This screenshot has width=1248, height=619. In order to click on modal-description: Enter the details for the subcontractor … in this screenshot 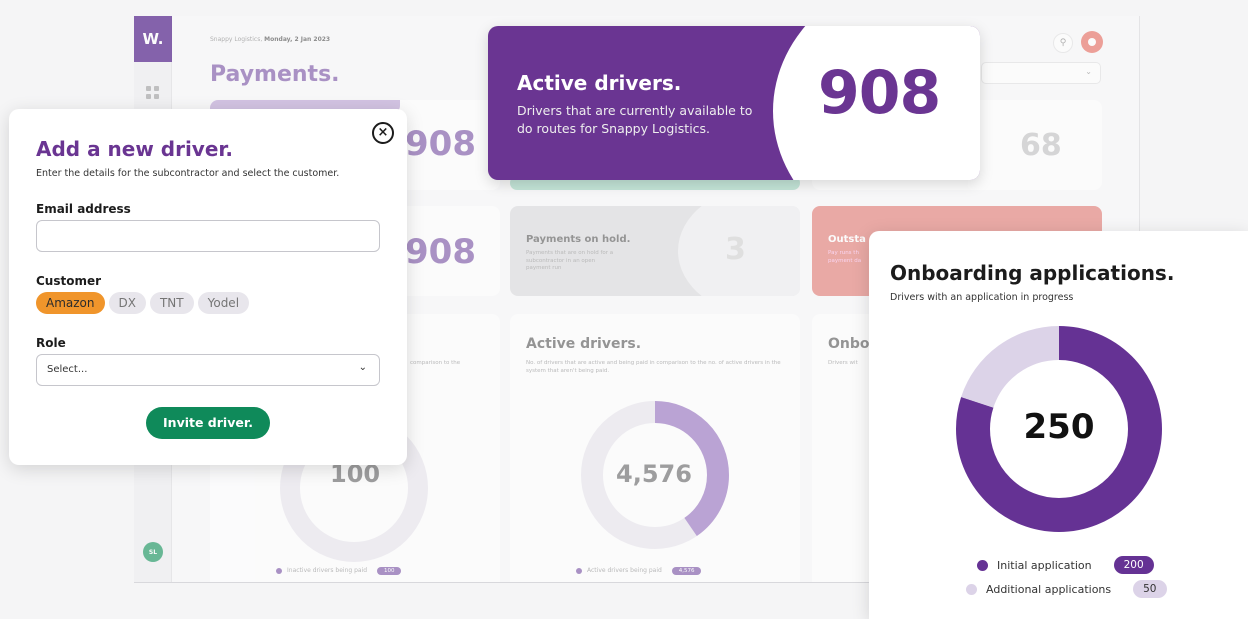, I will do `click(188, 173)`.